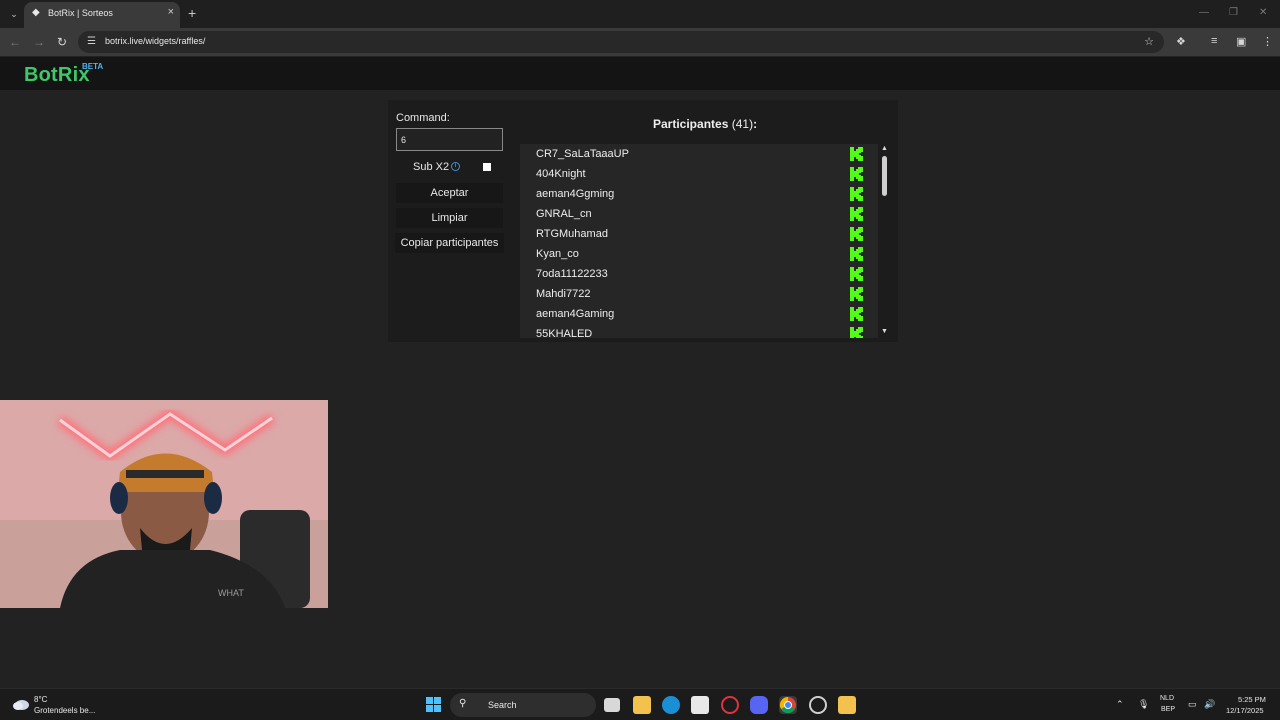 The image size is (1280, 720). I want to click on beta-badge: BETA, so click(93, 66).